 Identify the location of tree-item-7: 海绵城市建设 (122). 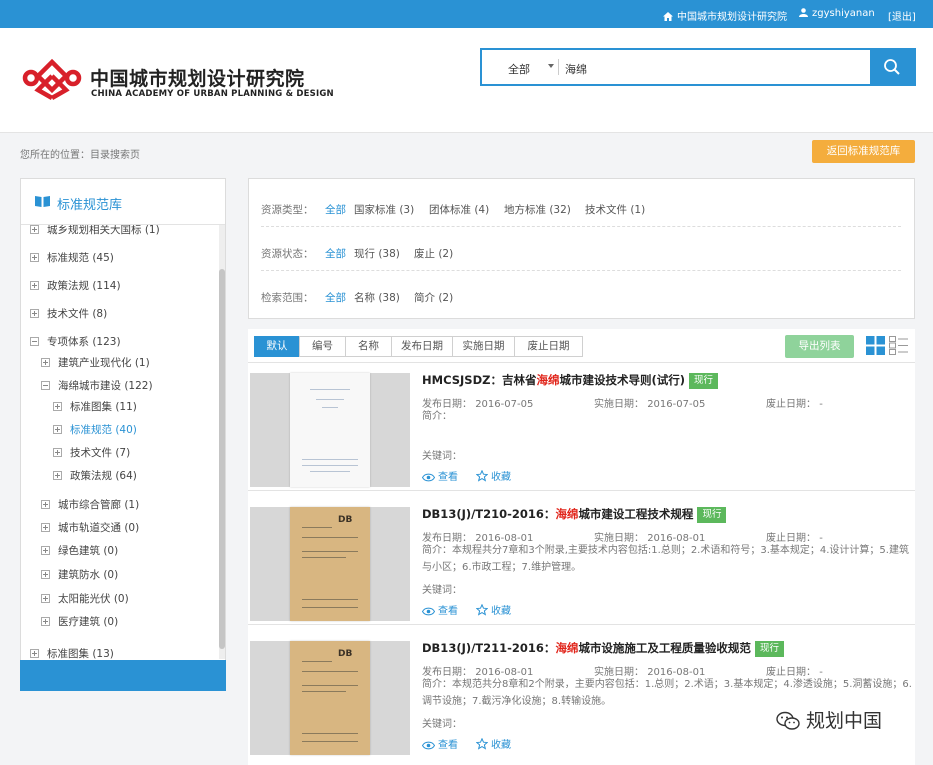
(97, 385).